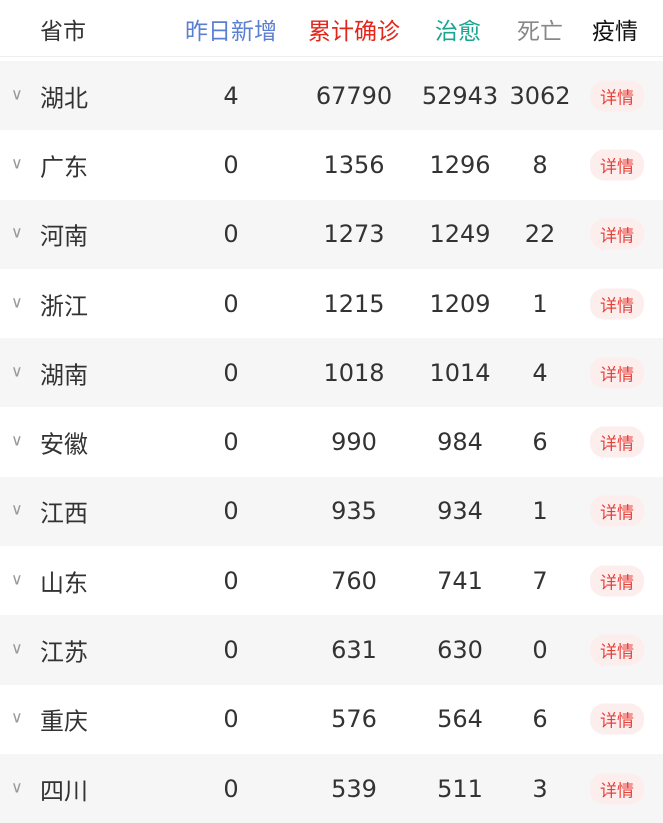  I want to click on confirmed-value: 1215, so click(354, 303).